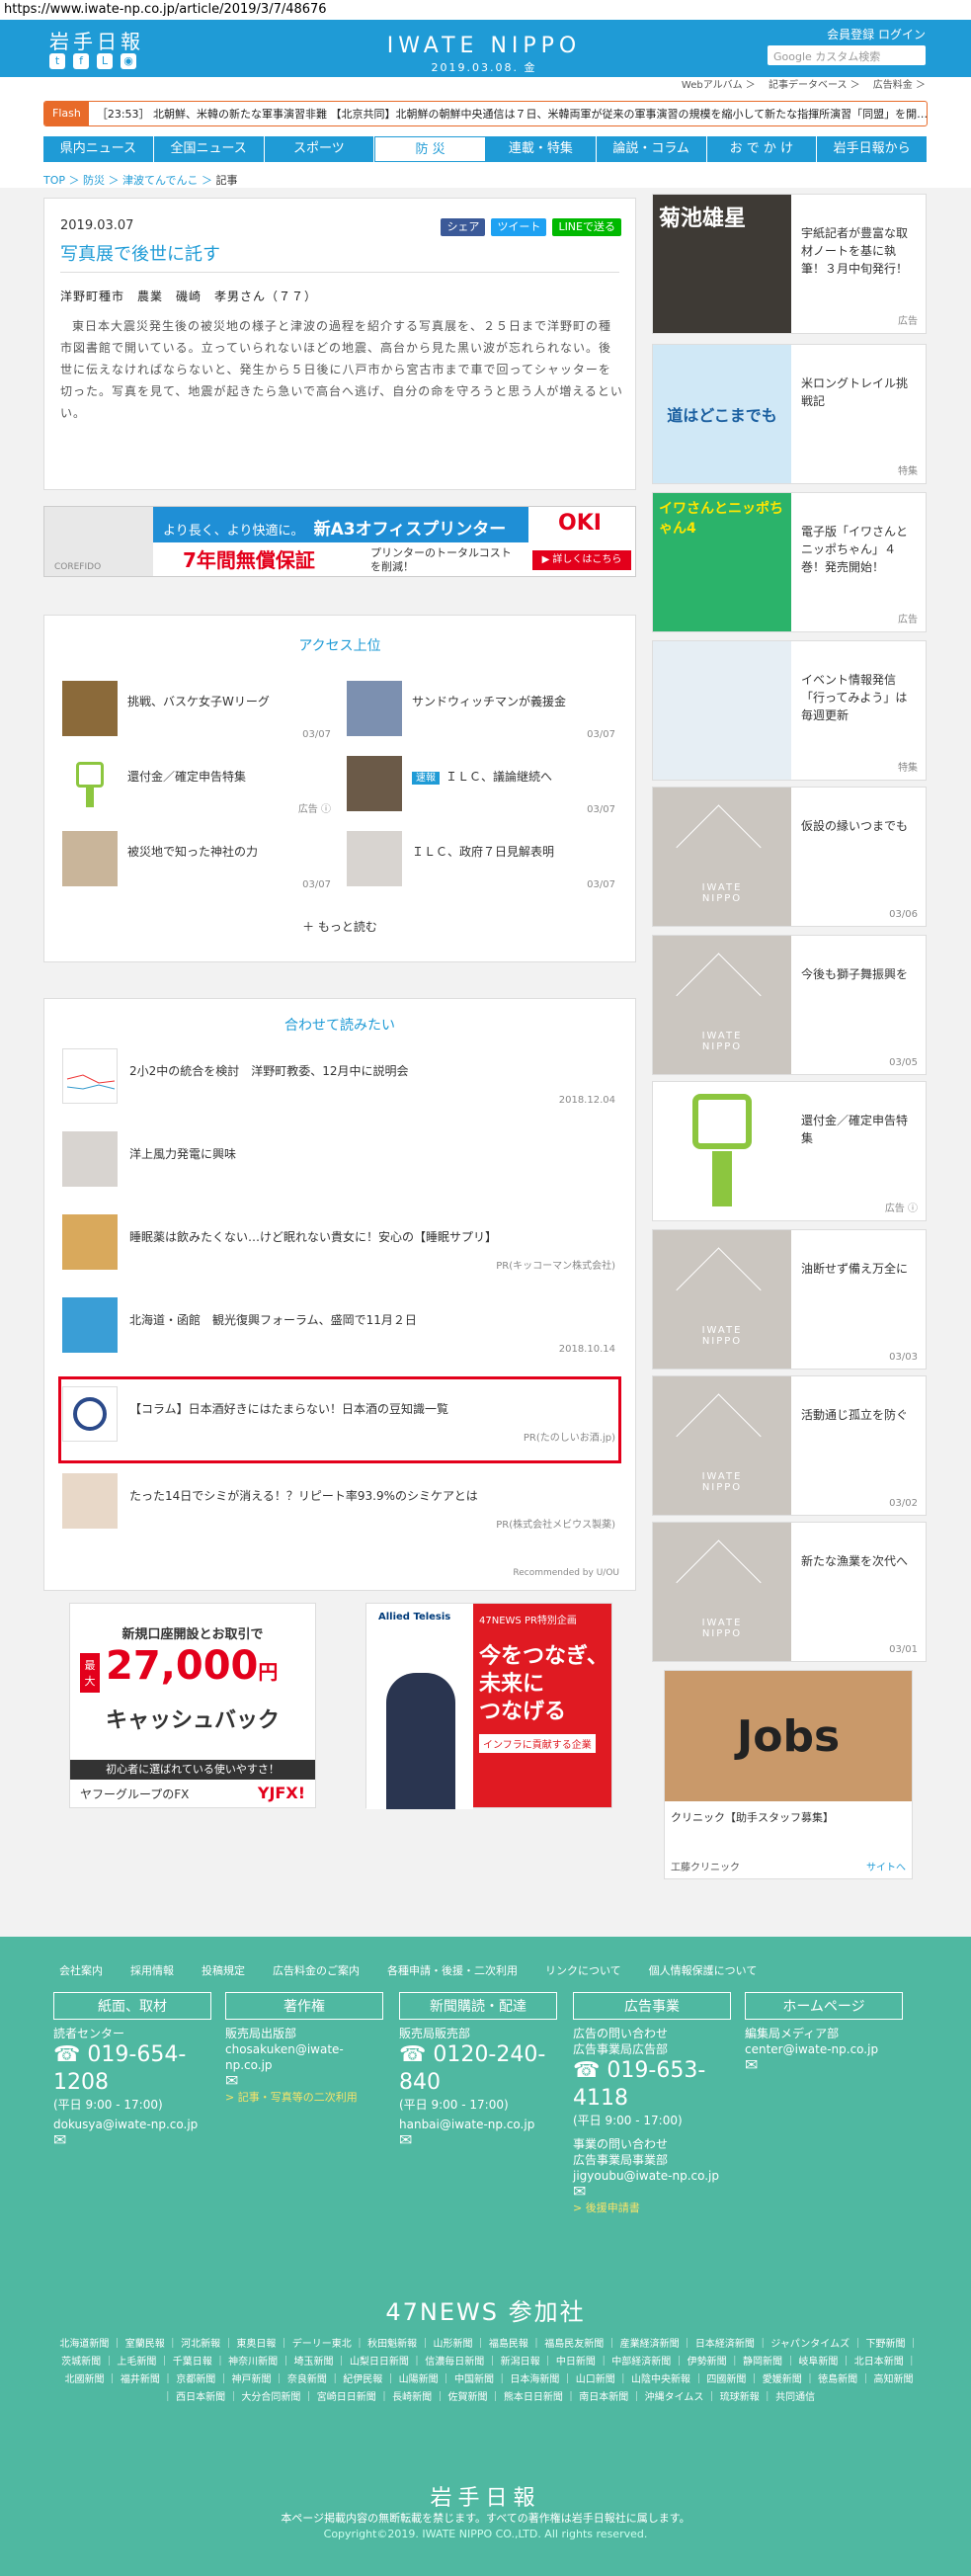 Image resolution: width=971 pixels, height=2576 pixels. What do you see at coordinates (652, 2176) in the screenshot?
I see `email-address: jigyoubu@iwate-np.co.jp` at bounding box center [652, 2176].